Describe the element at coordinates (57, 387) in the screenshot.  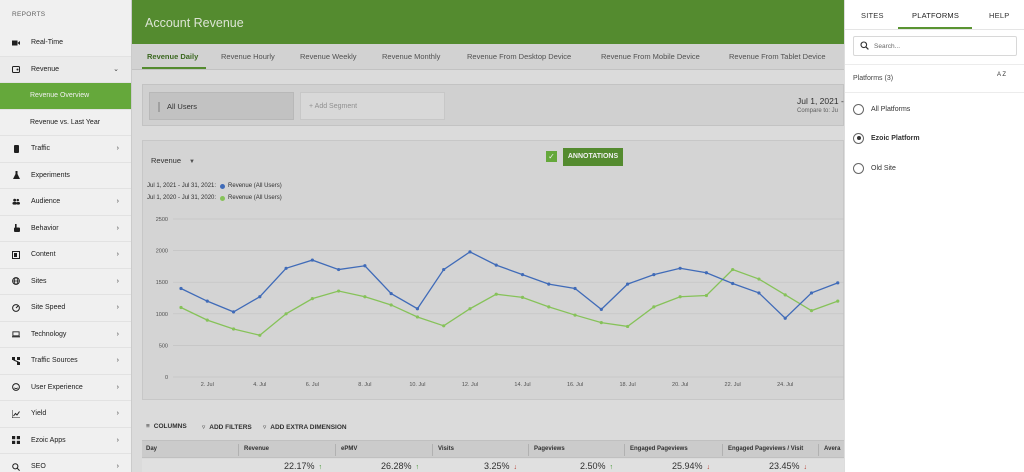
I see `sidebar-item-label: User Experience` at that location.